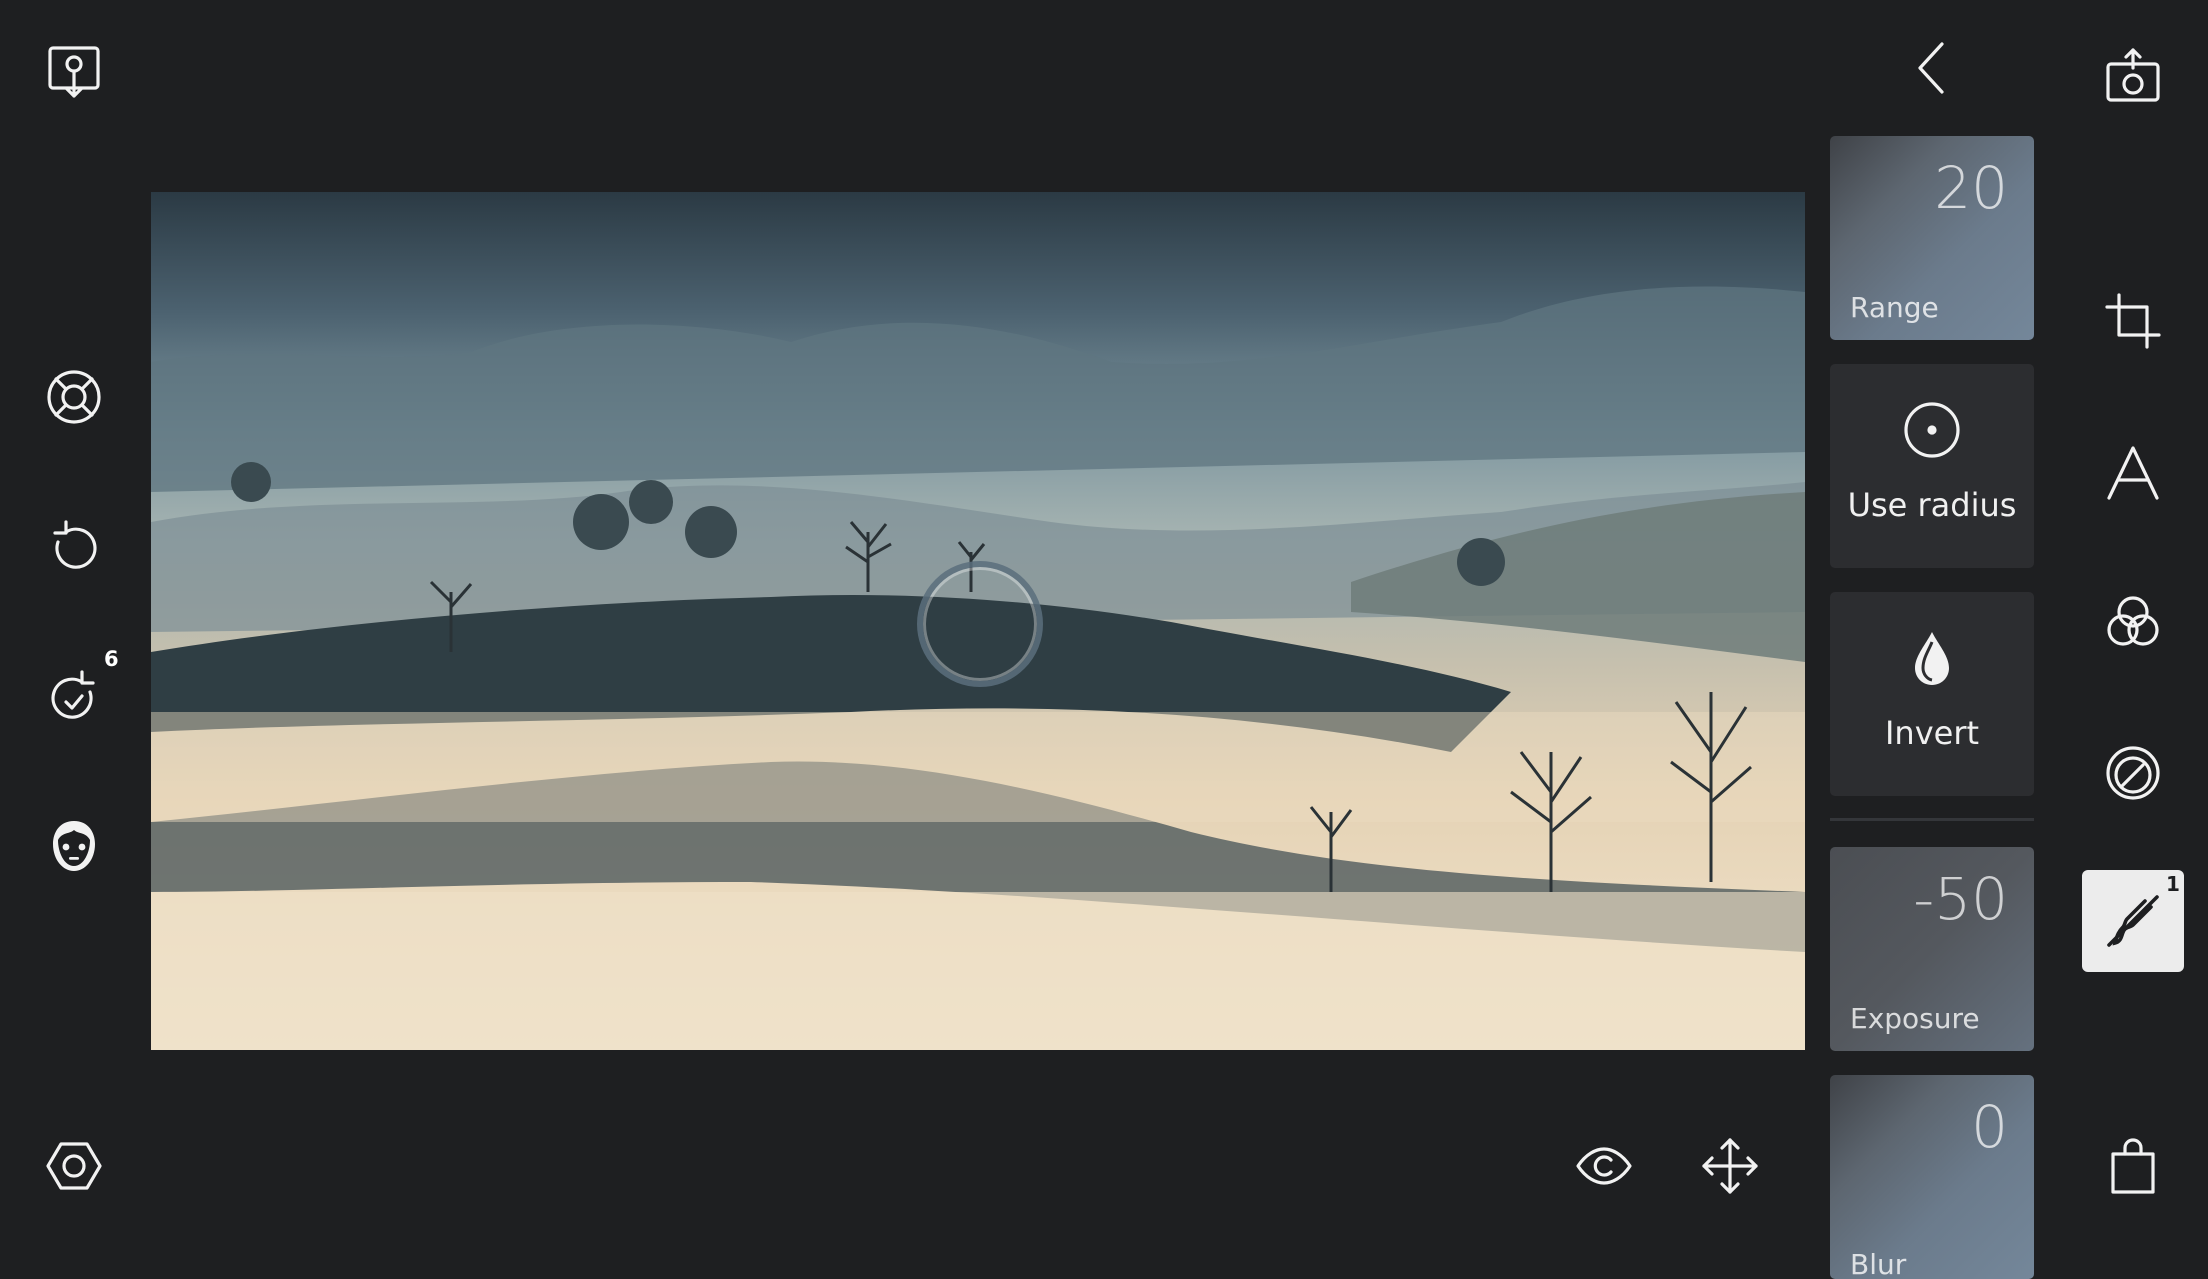 This screenshot has width=2208, height=1279. I want to click on radius-center-handle, so click(980, 624).